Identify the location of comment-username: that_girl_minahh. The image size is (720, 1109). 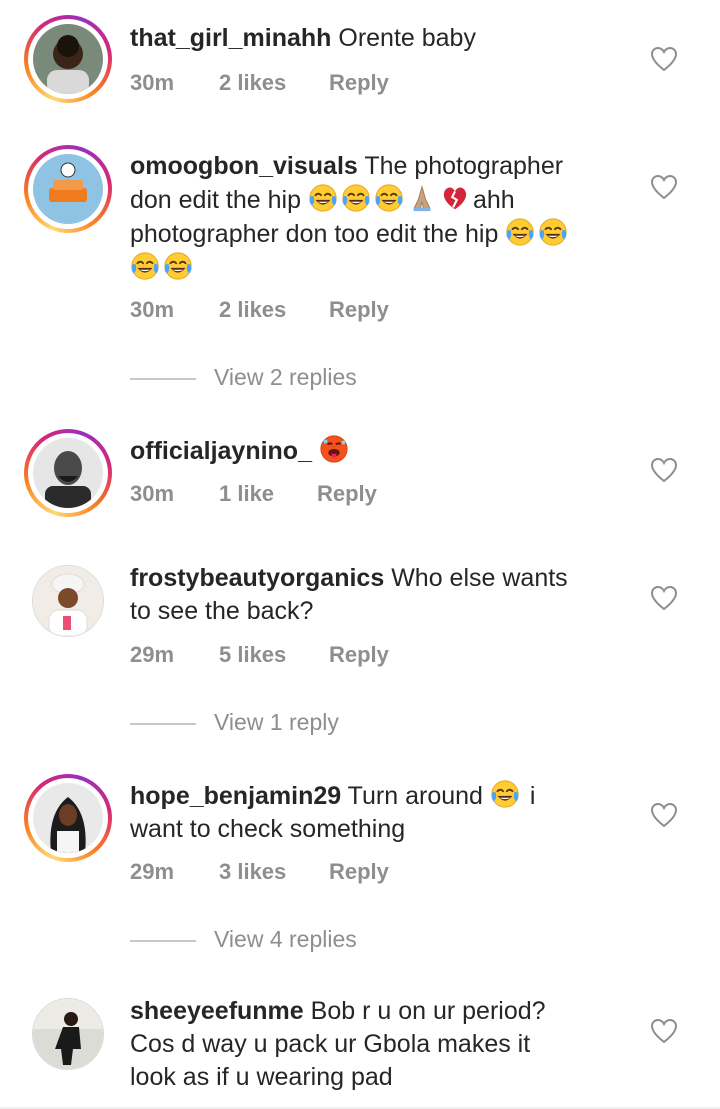
(230, 38).